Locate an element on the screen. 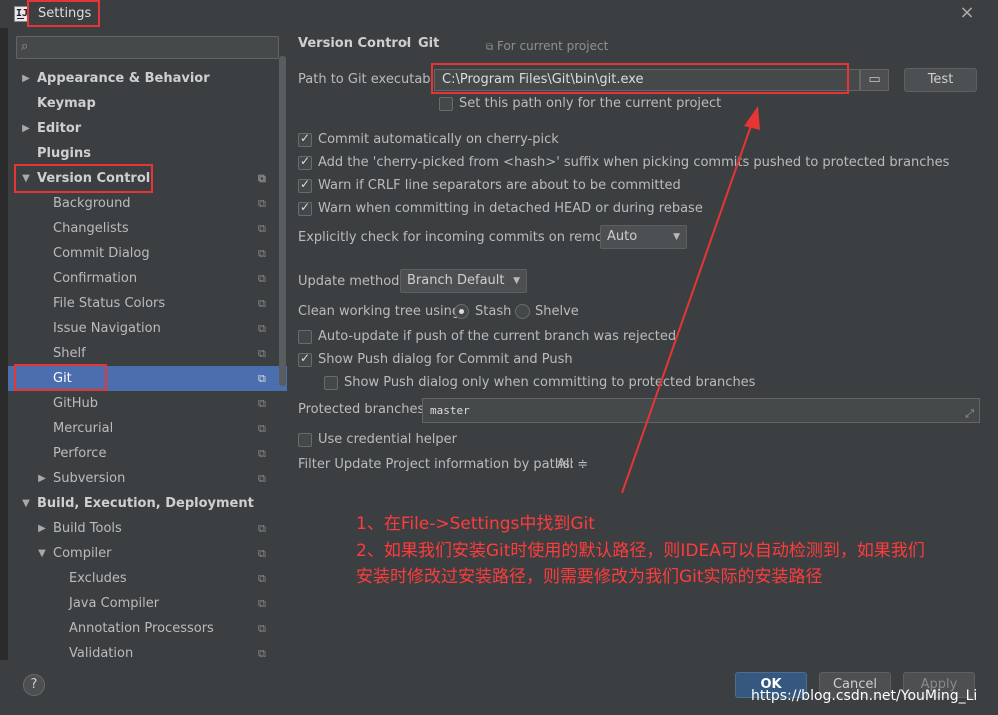  sidebar-item-label: Build, Execution, Deployment is located at coordinates (145, 503).